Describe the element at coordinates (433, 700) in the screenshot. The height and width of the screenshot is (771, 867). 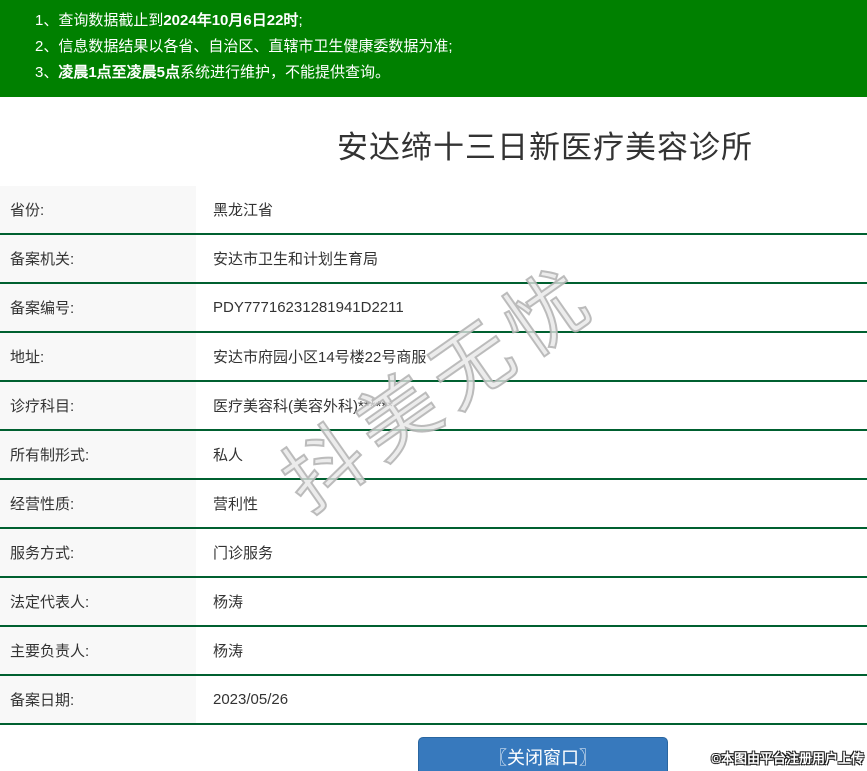
I see `table-row: 备案日期: 2023/05/26` at that location.